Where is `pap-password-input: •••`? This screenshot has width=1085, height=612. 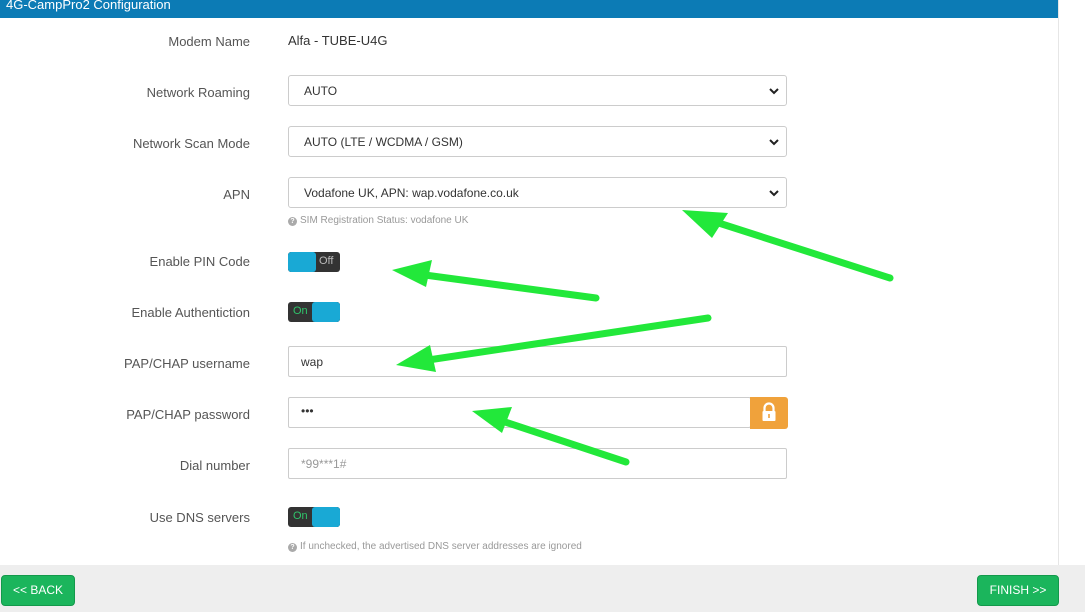
pap-password-input: ••• is located at coordinates (519, 412).